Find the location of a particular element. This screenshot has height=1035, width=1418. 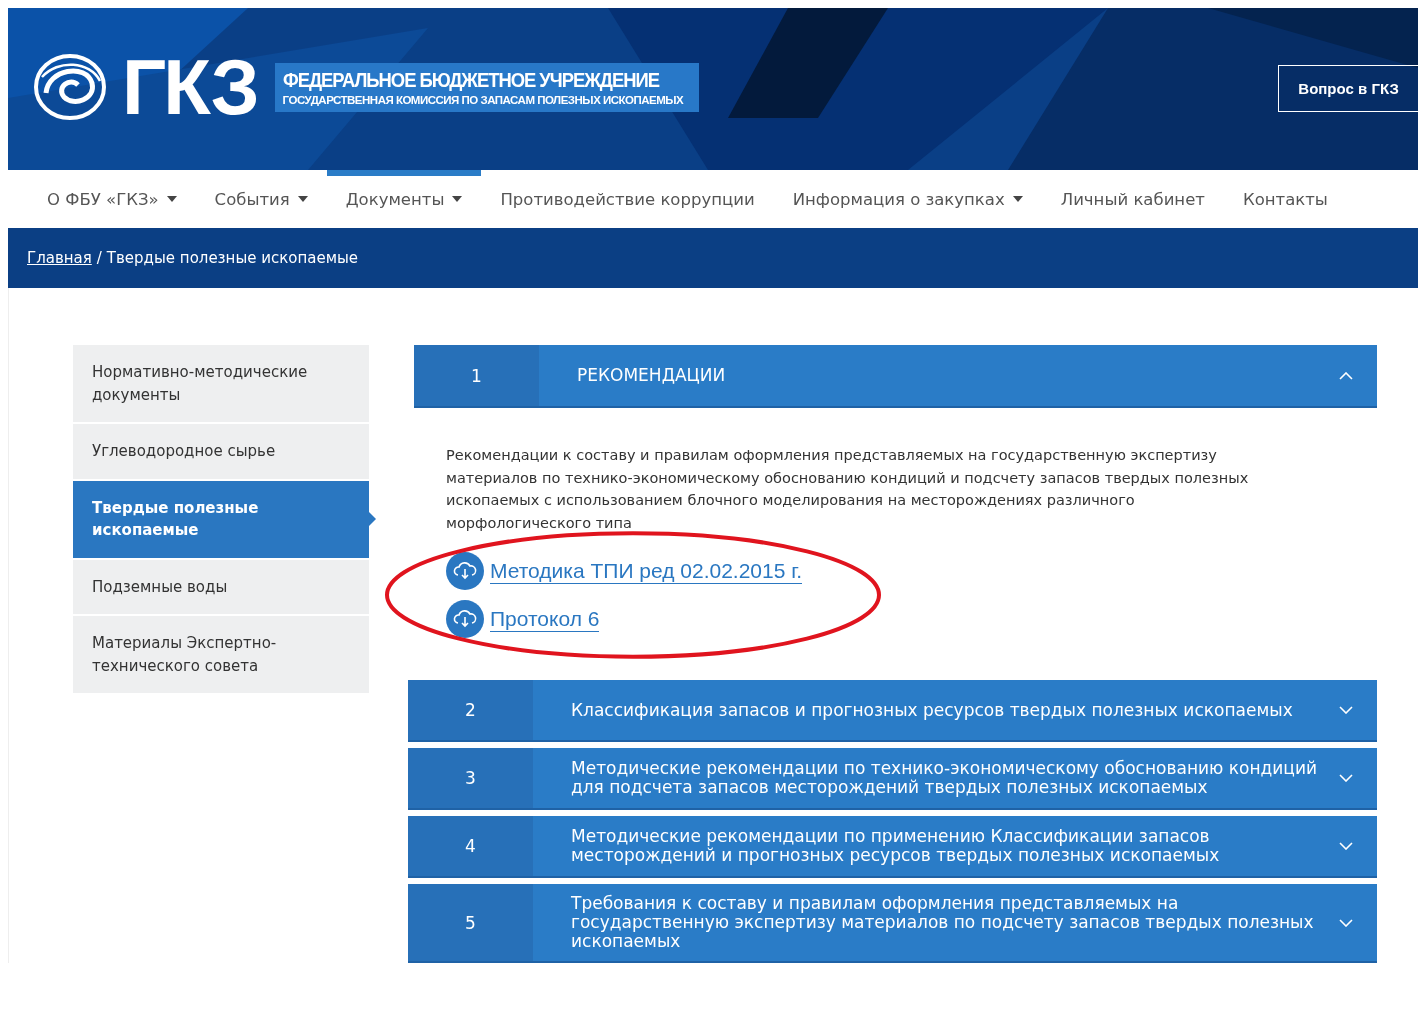

nav-item: Противодействие коррупции is located at coordinates (627, 199).